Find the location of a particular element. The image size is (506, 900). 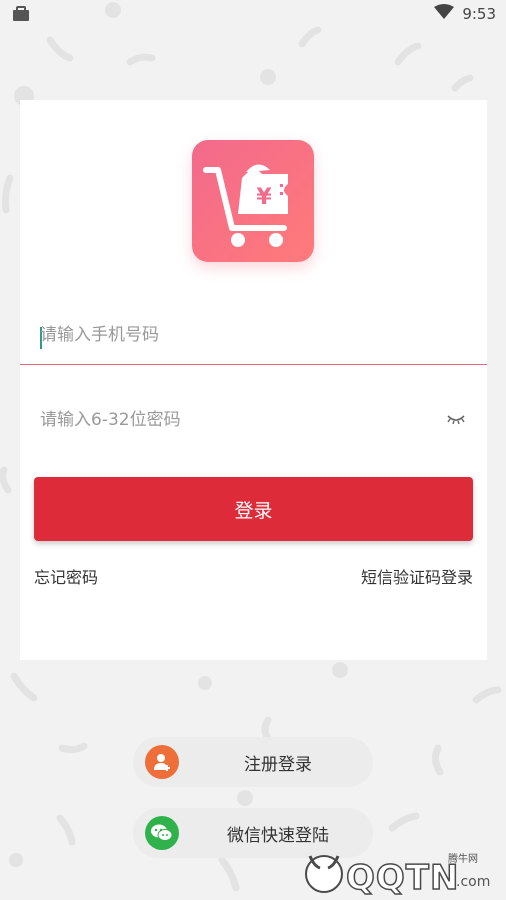

watermark-brand: QQTN is located at coordinates (402, 878).